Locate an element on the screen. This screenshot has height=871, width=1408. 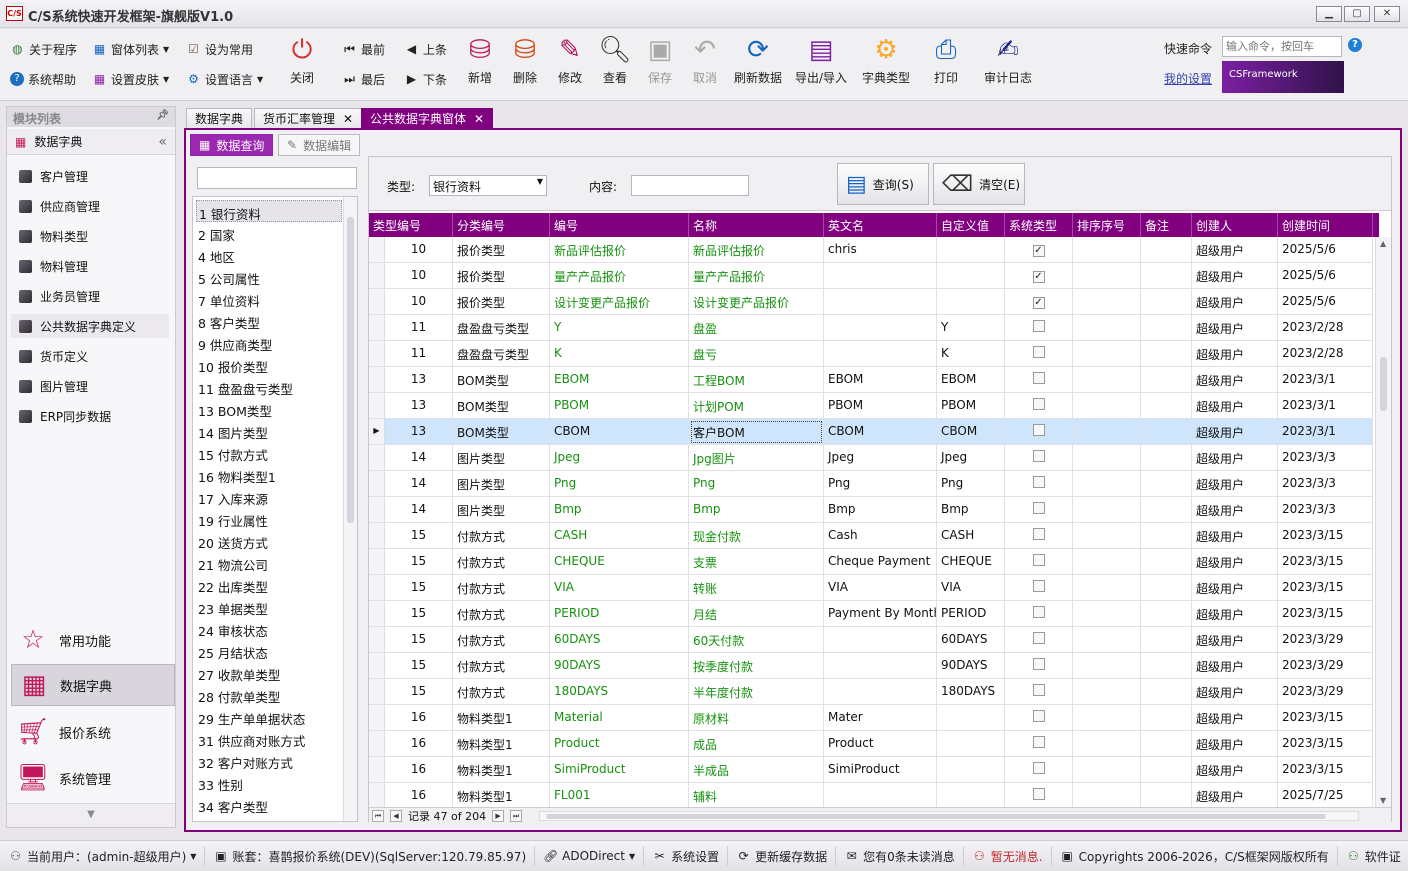
print-button: ⎙ 打印 is located at coordinates (946, 63).